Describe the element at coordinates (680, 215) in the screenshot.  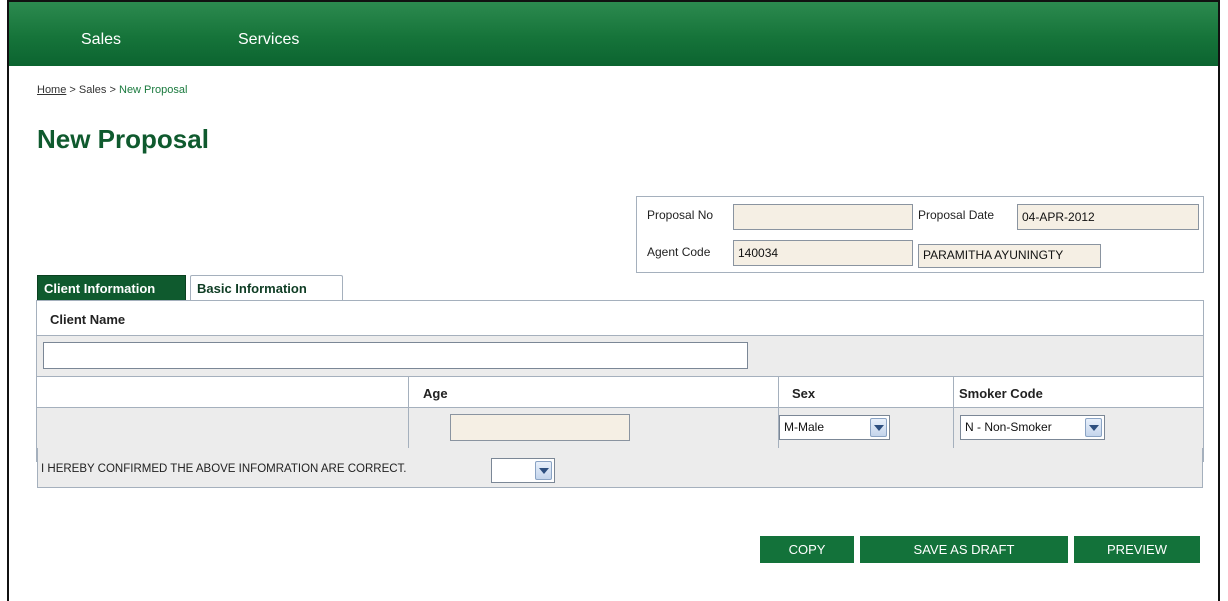
I see `proposal-no-label: Proposal No` at that location.